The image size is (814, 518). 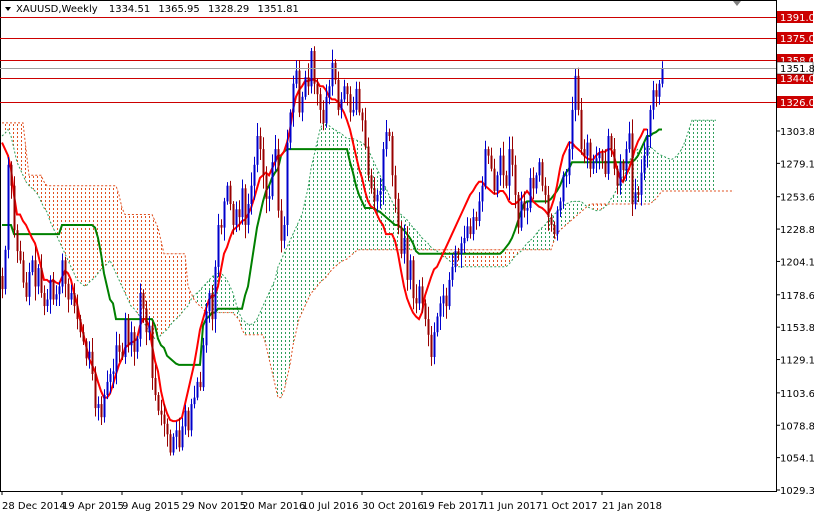 What do you see at coordinates (797, 198) in the screenshot?
I see `y-tick-label: 1253.60` at bounding box center [797, 198].